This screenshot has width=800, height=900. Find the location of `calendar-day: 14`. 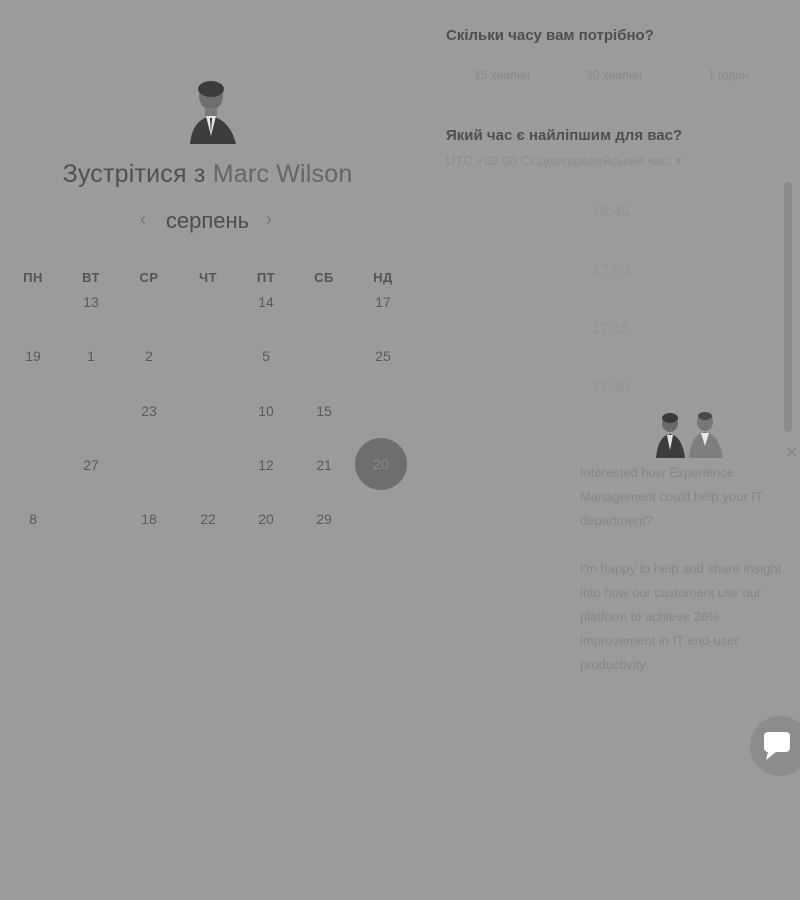

calendar-day: 14 is located at coordinates (266, 302).